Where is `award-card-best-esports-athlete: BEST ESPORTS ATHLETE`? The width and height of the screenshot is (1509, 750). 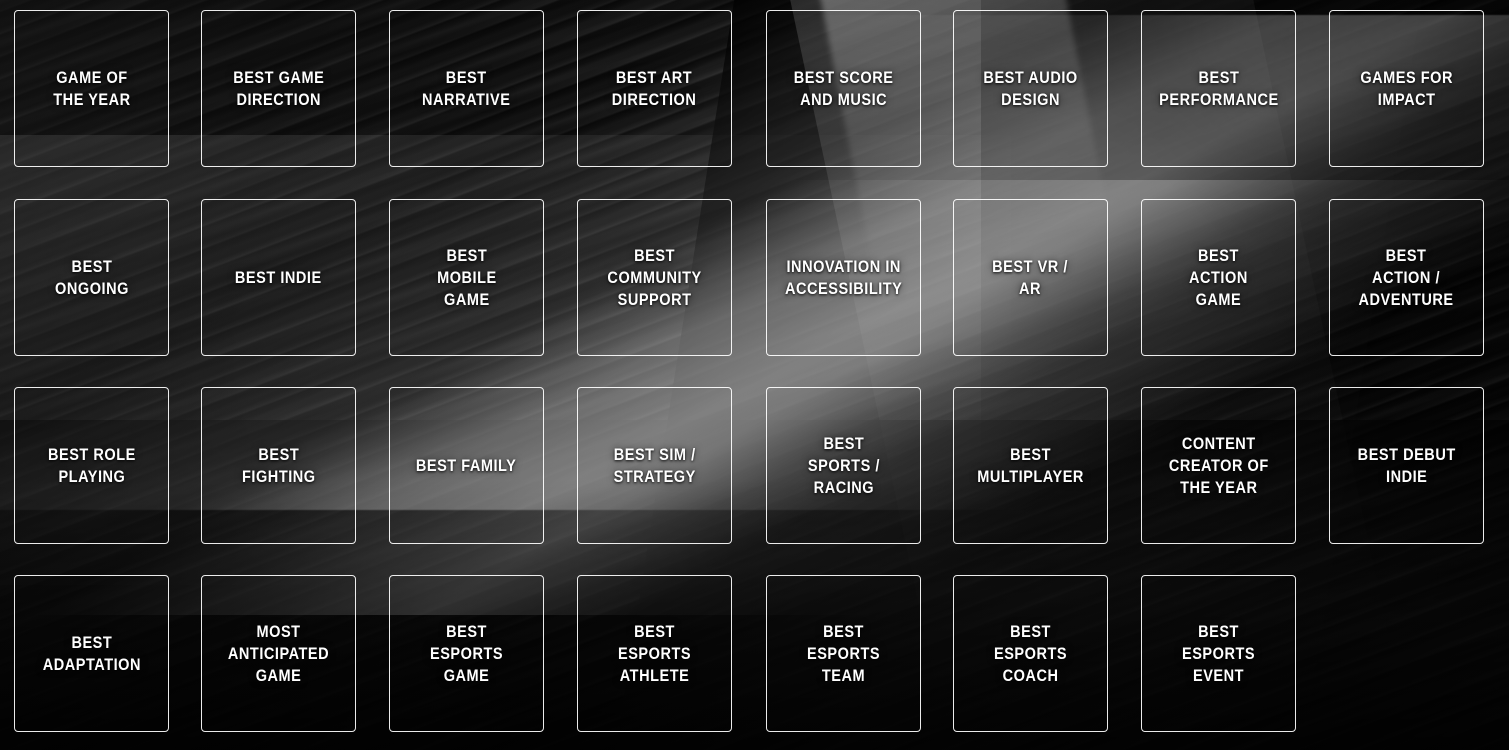 award-card-best-esports-athlete: BEST ESPORTS ATHLETE is located at coordinates (654, 653).